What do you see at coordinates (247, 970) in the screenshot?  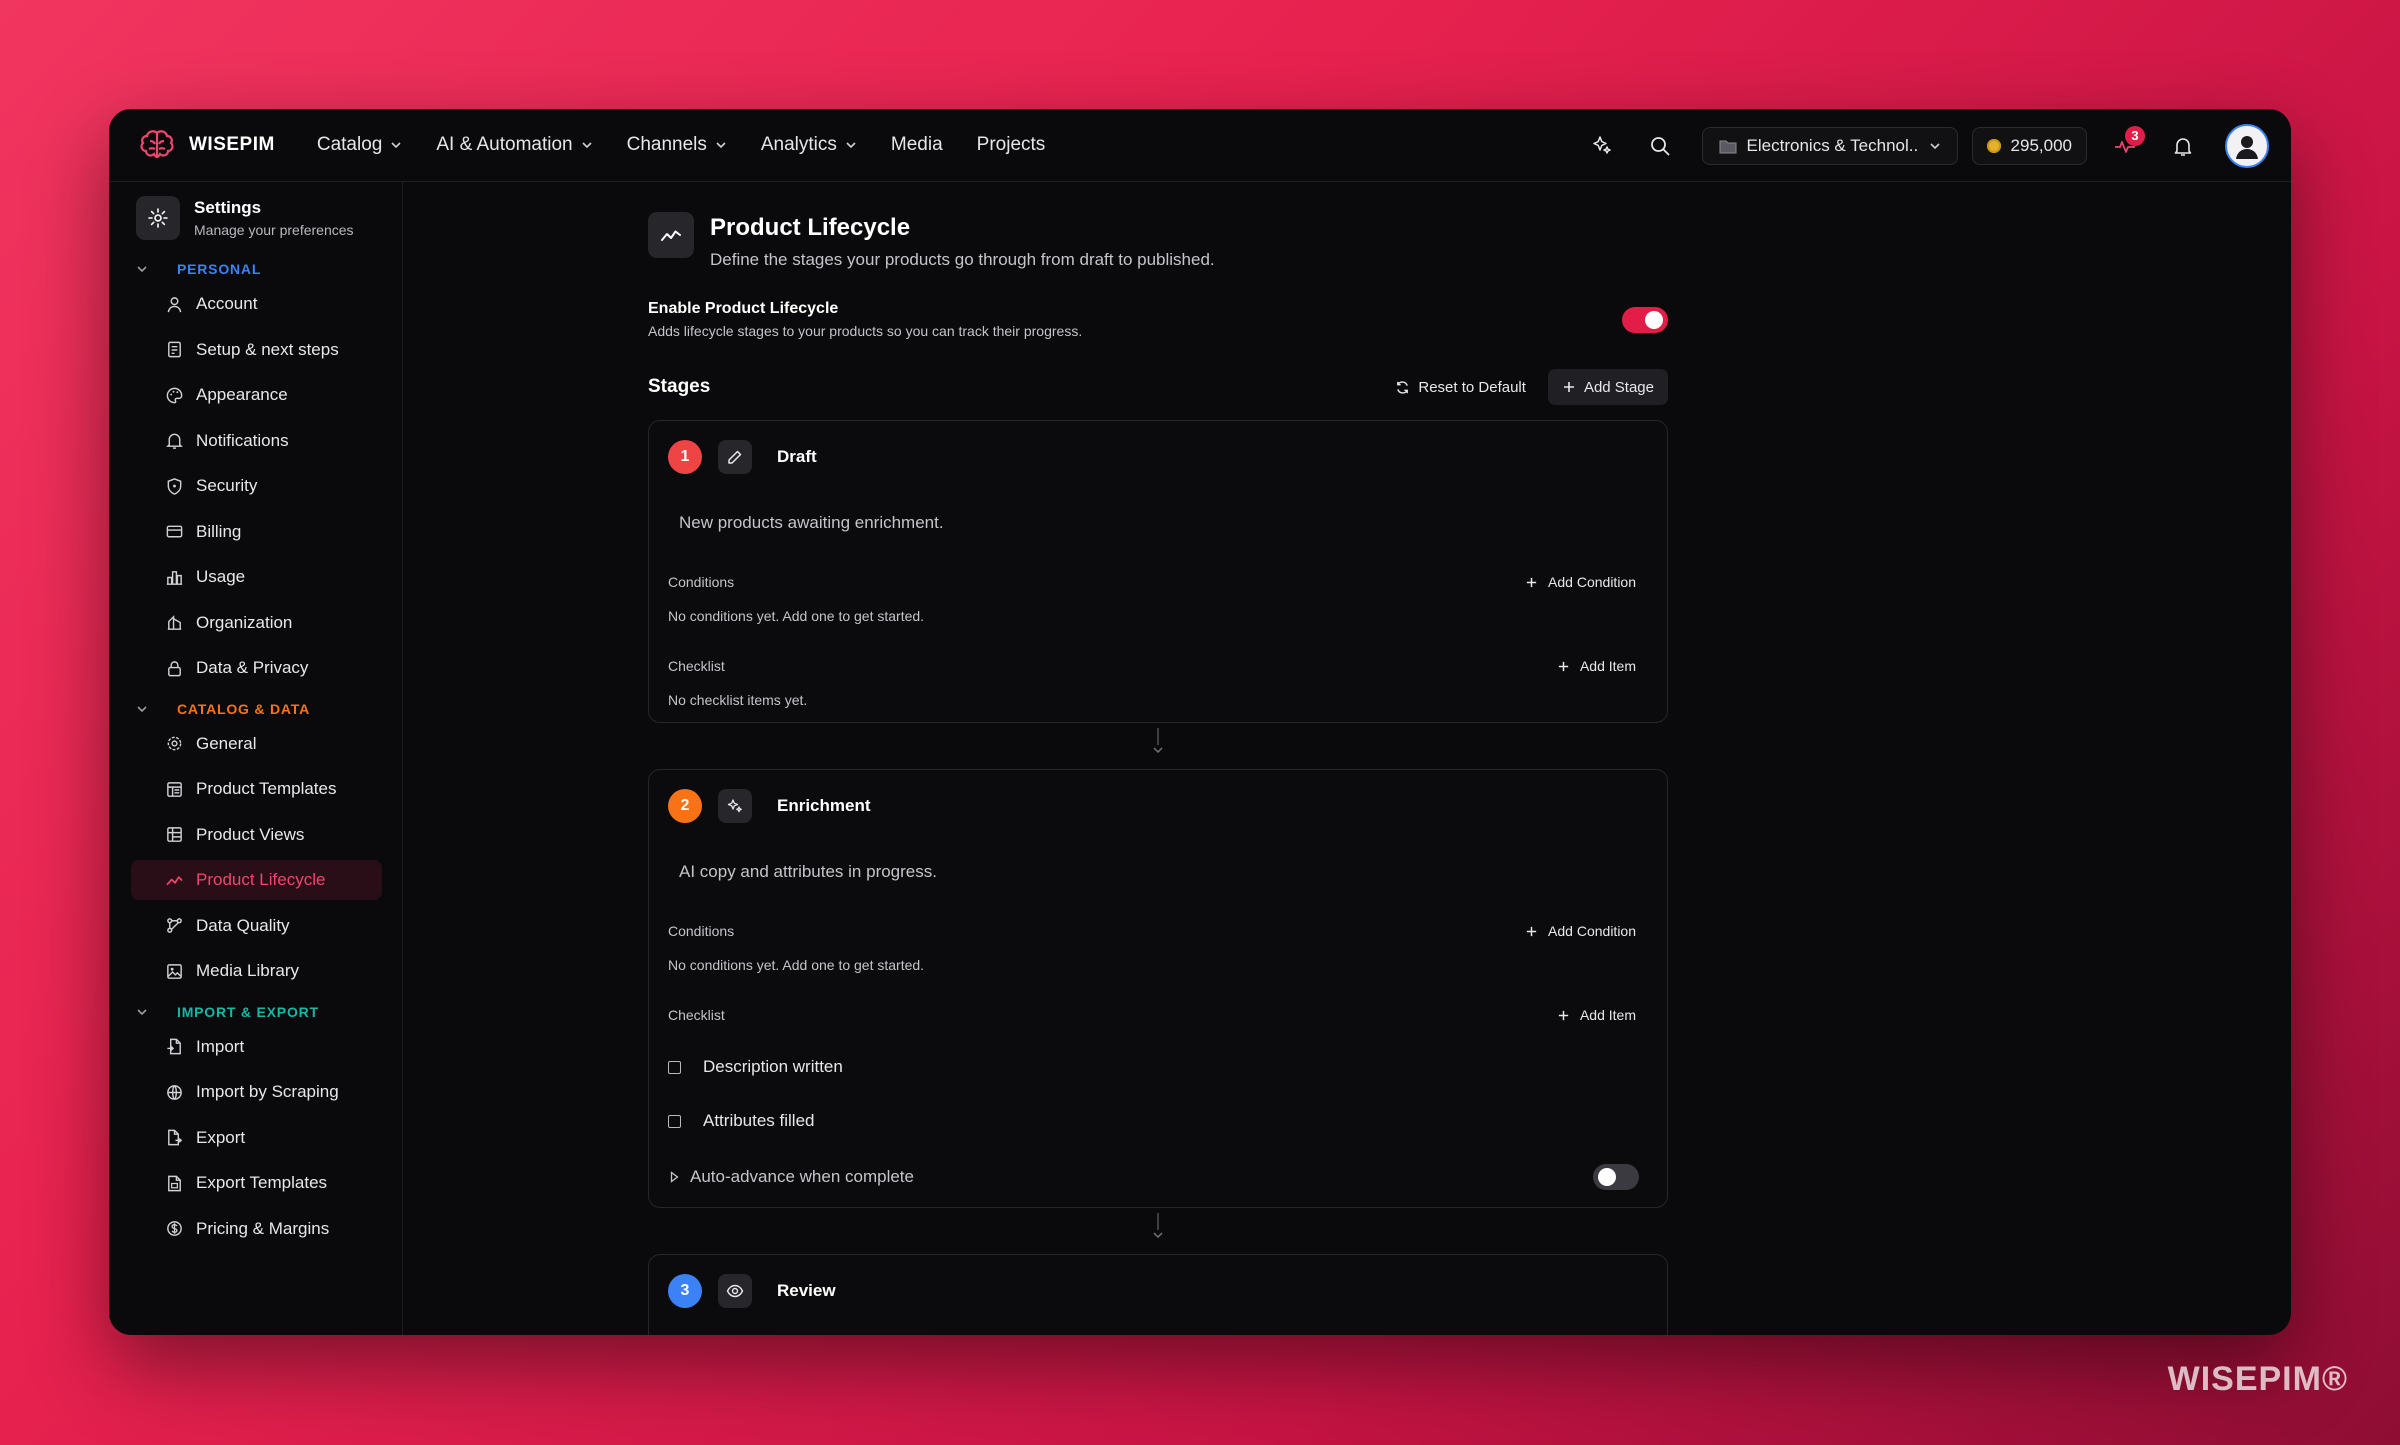 I see `sidebar-item-label: Media Library` at bounding box center [247, 970].